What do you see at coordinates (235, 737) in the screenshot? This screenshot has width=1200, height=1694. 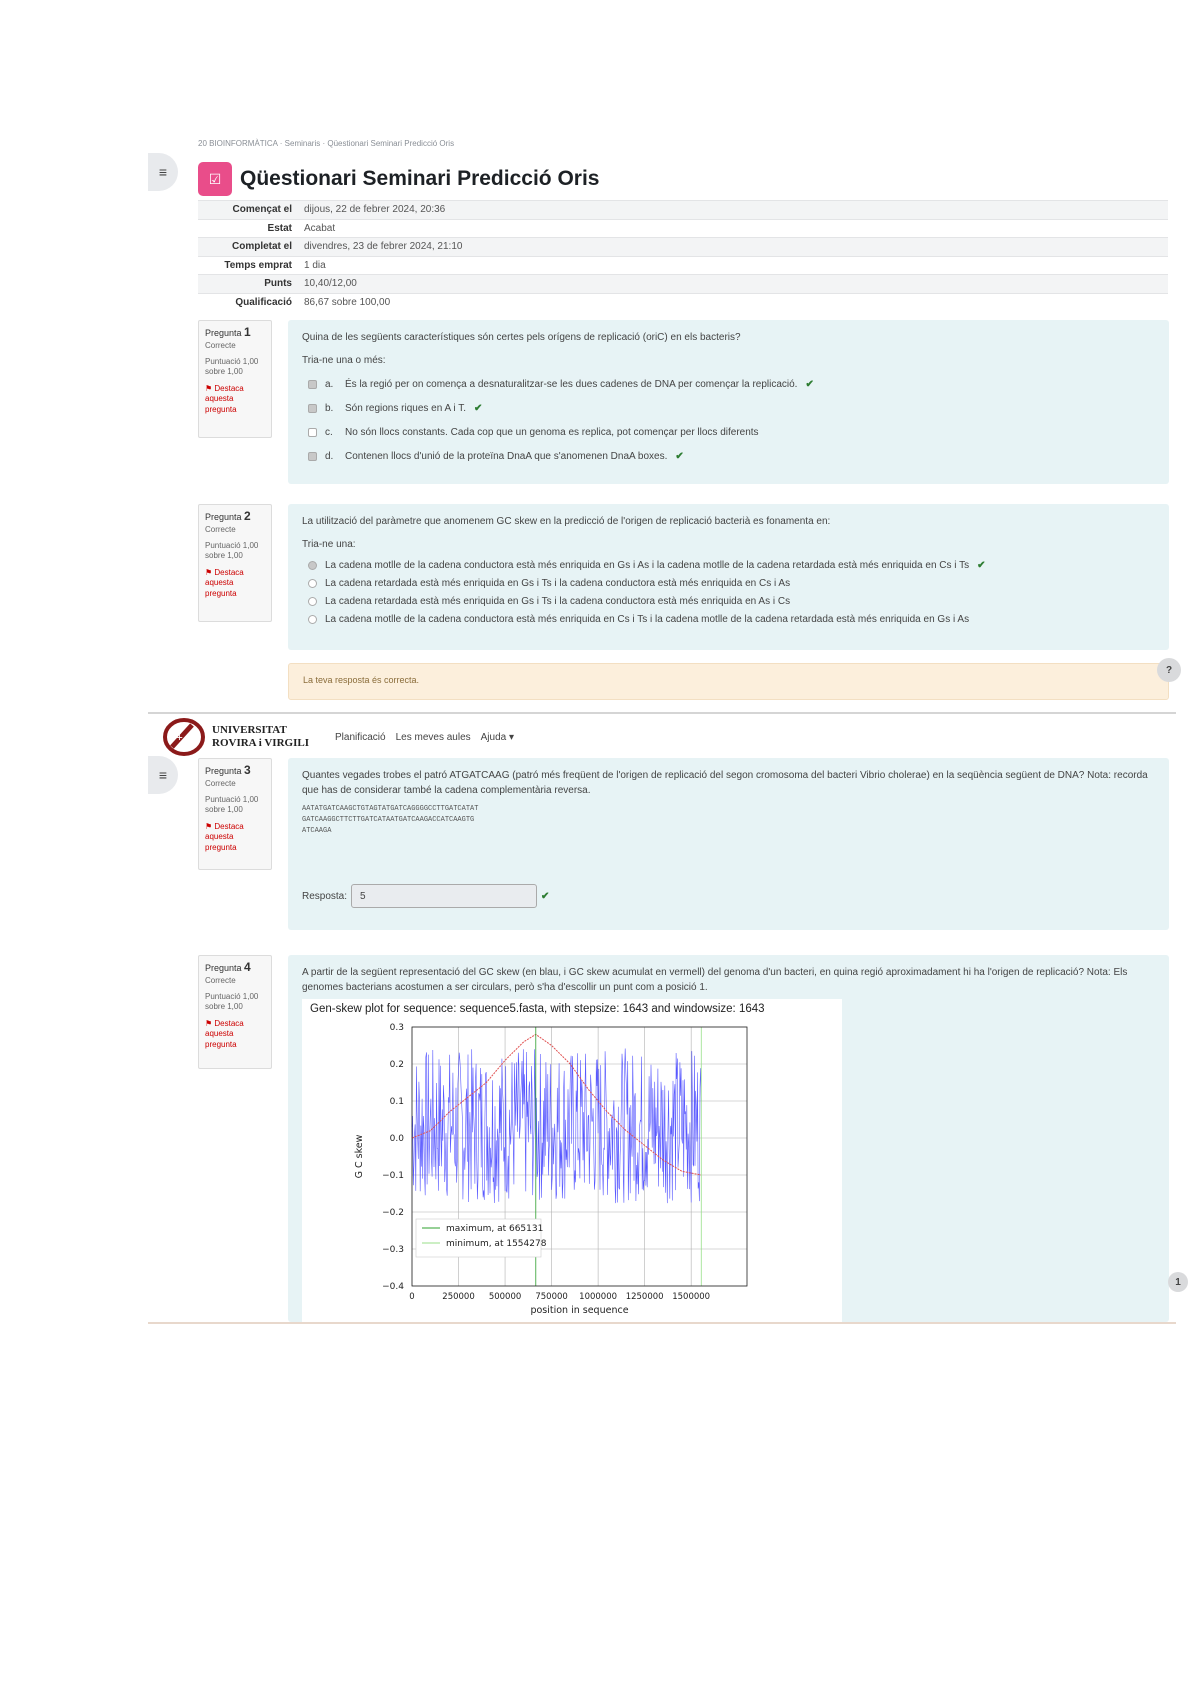 I see `university-logo: + UNIVERSITAT ROVIRA i VIRGILI` at bounding box center [235, 737].